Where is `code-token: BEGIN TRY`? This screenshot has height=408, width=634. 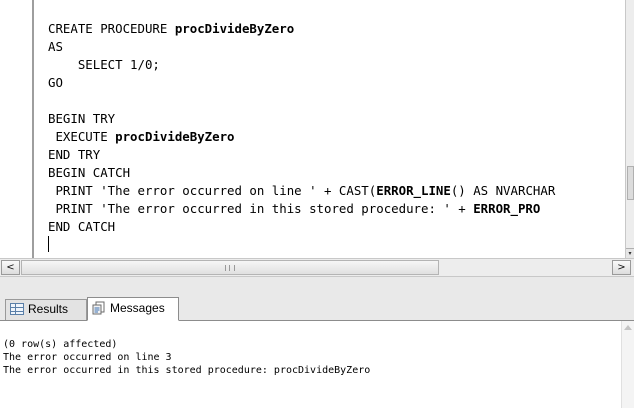
code-token: BEGIN TRY is located at coordinates (82, 118).